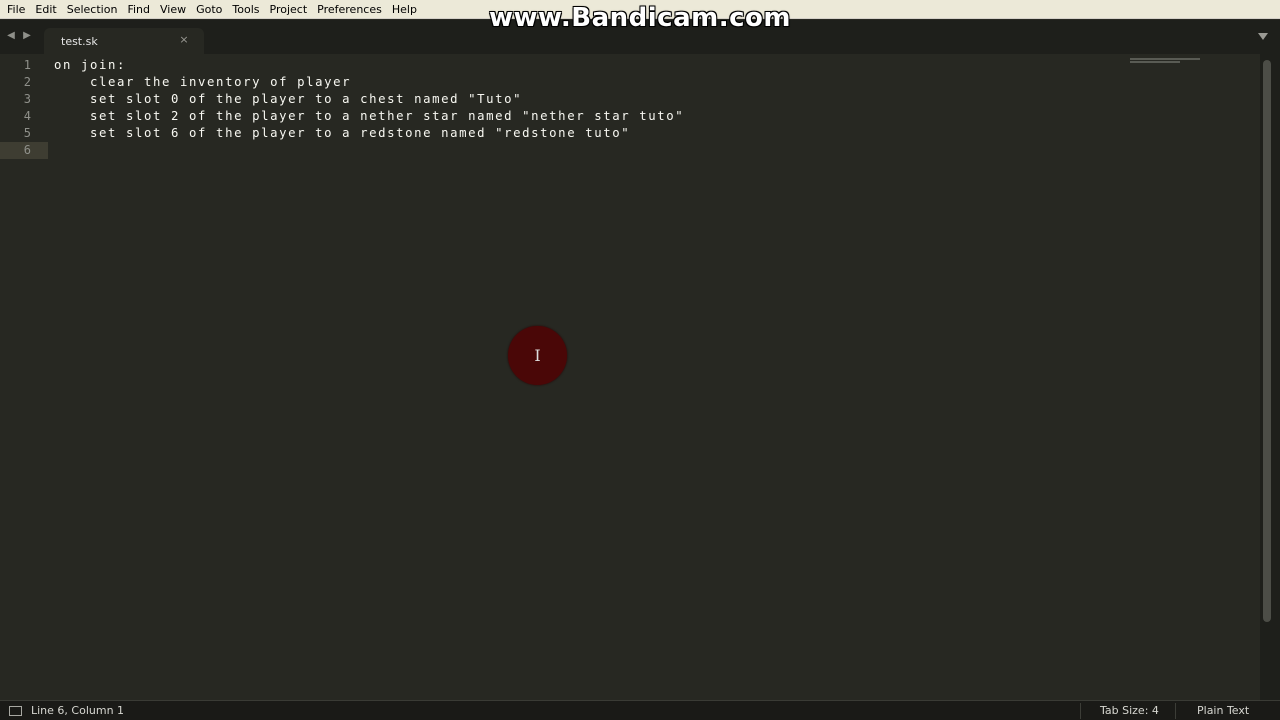 This screenshot has height=720, width=1280. I want to click on vertical-scrollbar, so click(1270, 377).